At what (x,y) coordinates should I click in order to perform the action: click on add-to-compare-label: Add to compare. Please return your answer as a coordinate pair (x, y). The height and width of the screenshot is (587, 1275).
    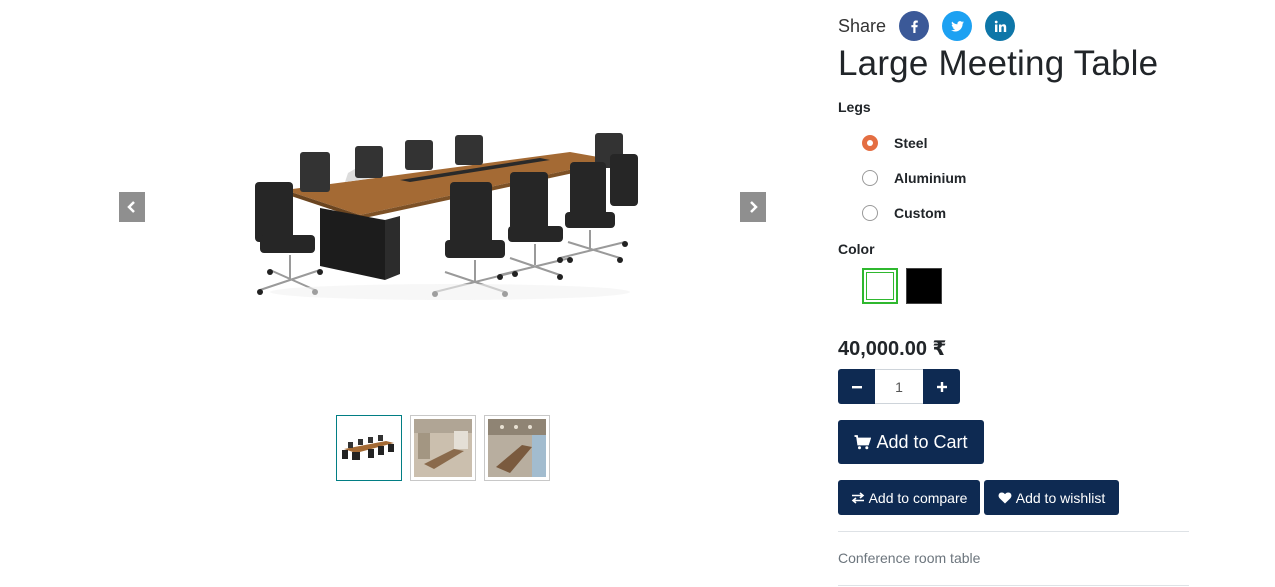
    Looking at the image, I should click on (918, 497).